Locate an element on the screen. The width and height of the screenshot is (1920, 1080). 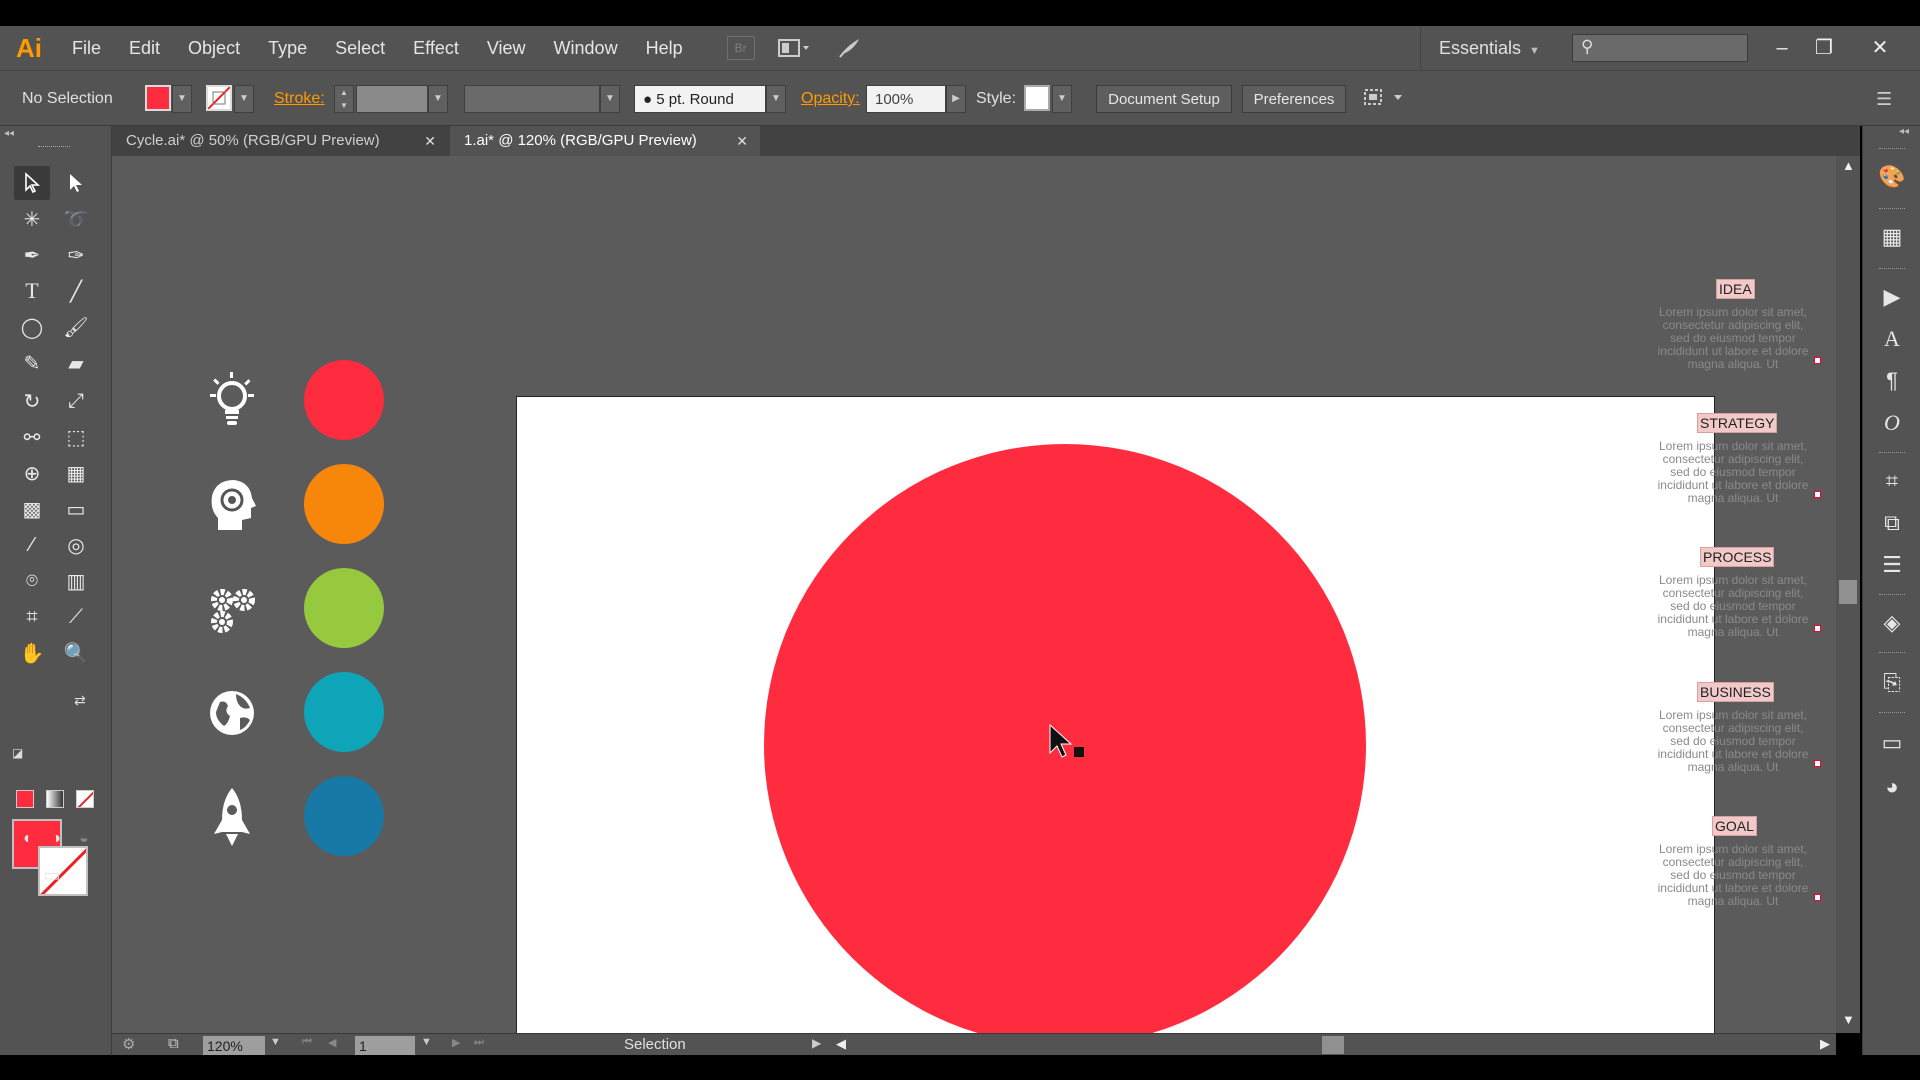
search-input: ⚲ is located at coordinates (1660, 48).